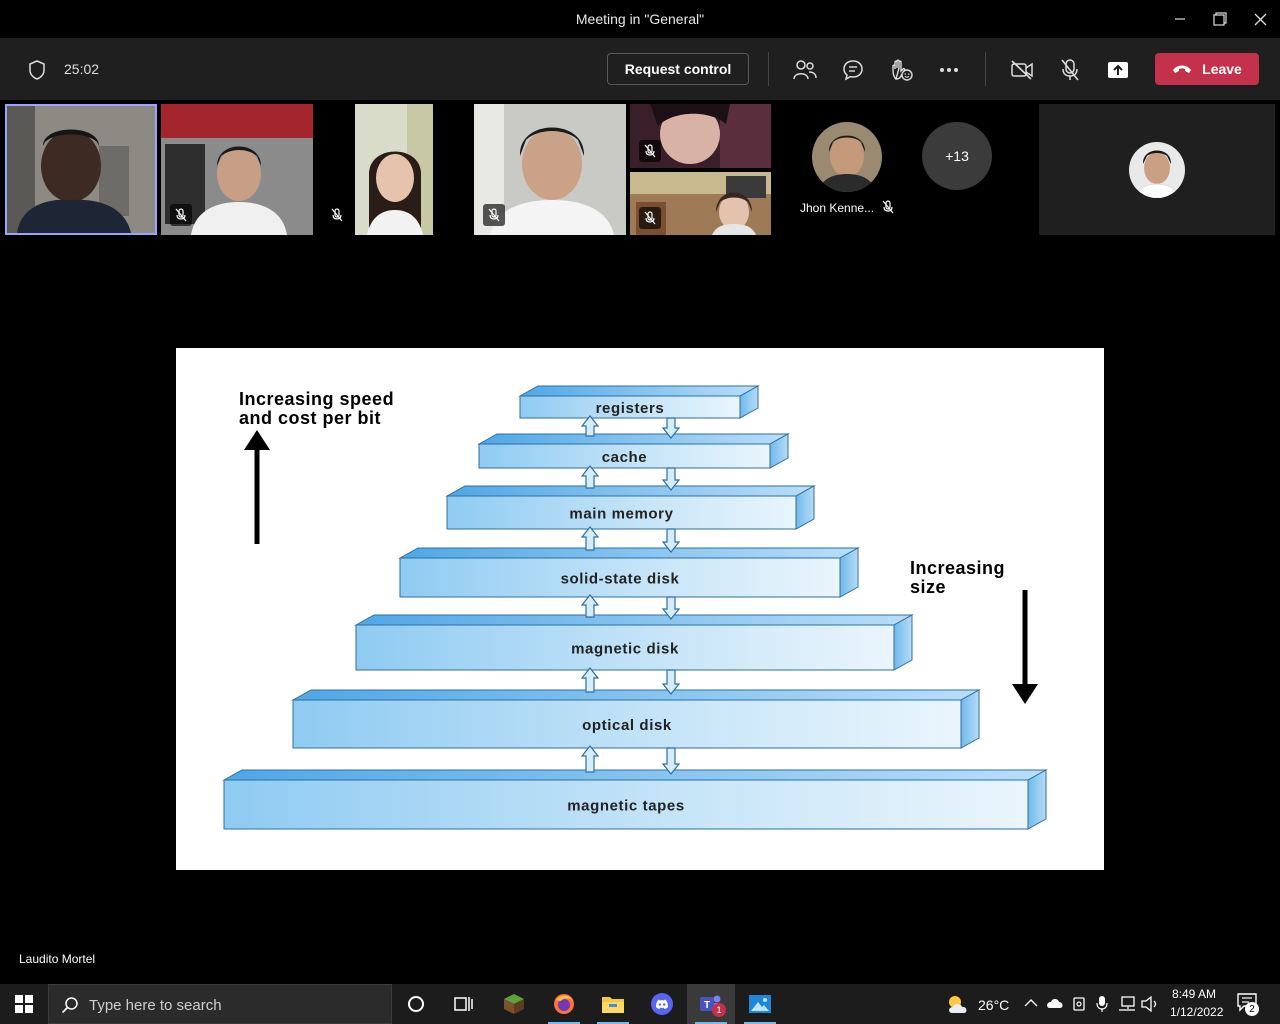 This screenshot has width=1280, height=1024. I want to click on hierarchy-level-label: cache, so click(625, 457).